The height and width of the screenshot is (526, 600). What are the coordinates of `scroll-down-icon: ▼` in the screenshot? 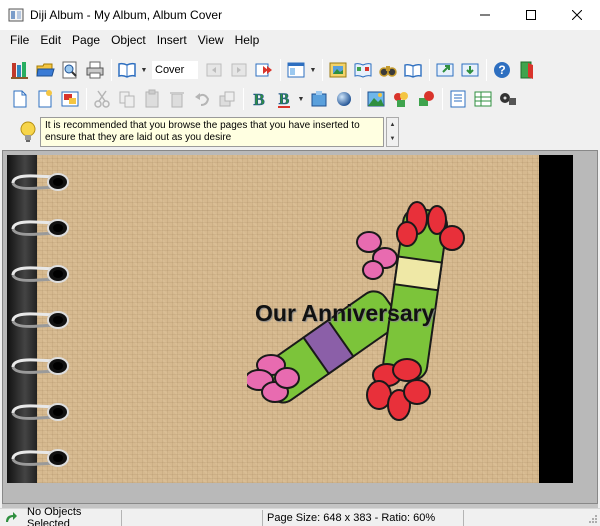 It's located at (392, 139).